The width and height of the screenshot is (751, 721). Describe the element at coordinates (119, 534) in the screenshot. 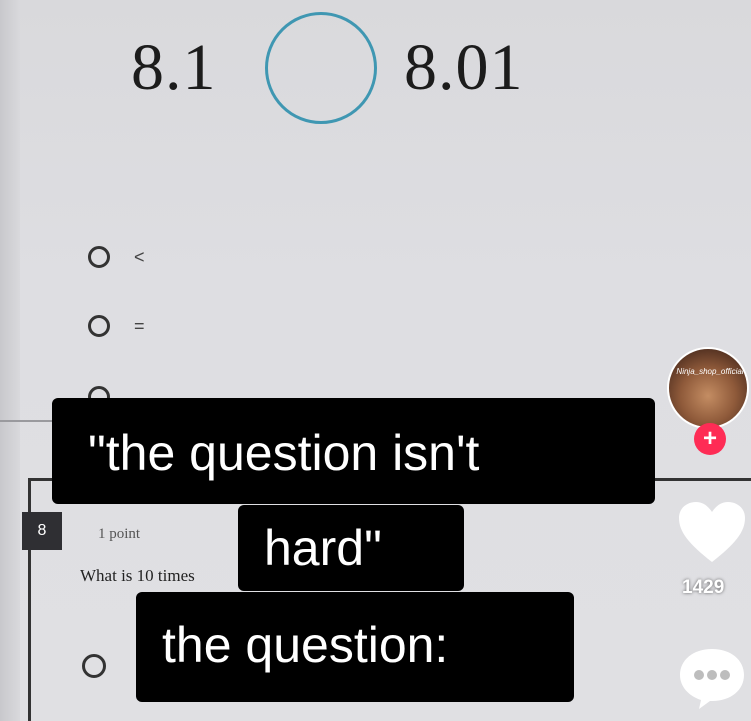

I see `question-points: 1 point` at that location.